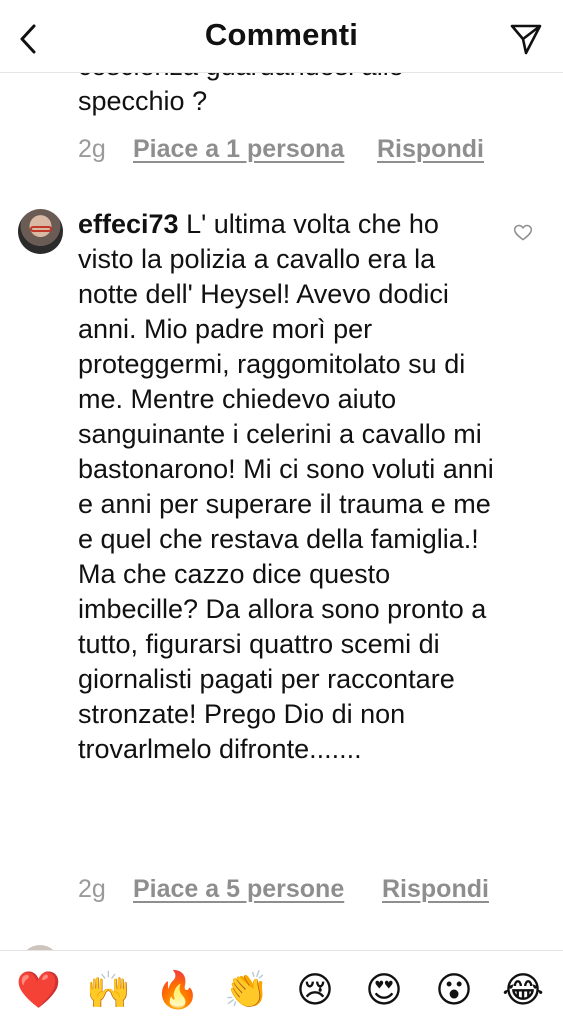 The height and width of the screenshot is (1025, 563). What do you see at coordinates (281, 987) in the screenshot?
I see `emoji-reaction-bar: ❤️ 🙌 🔥 👏 😢 😍 😮 😂` at bounding box center [281, 987].